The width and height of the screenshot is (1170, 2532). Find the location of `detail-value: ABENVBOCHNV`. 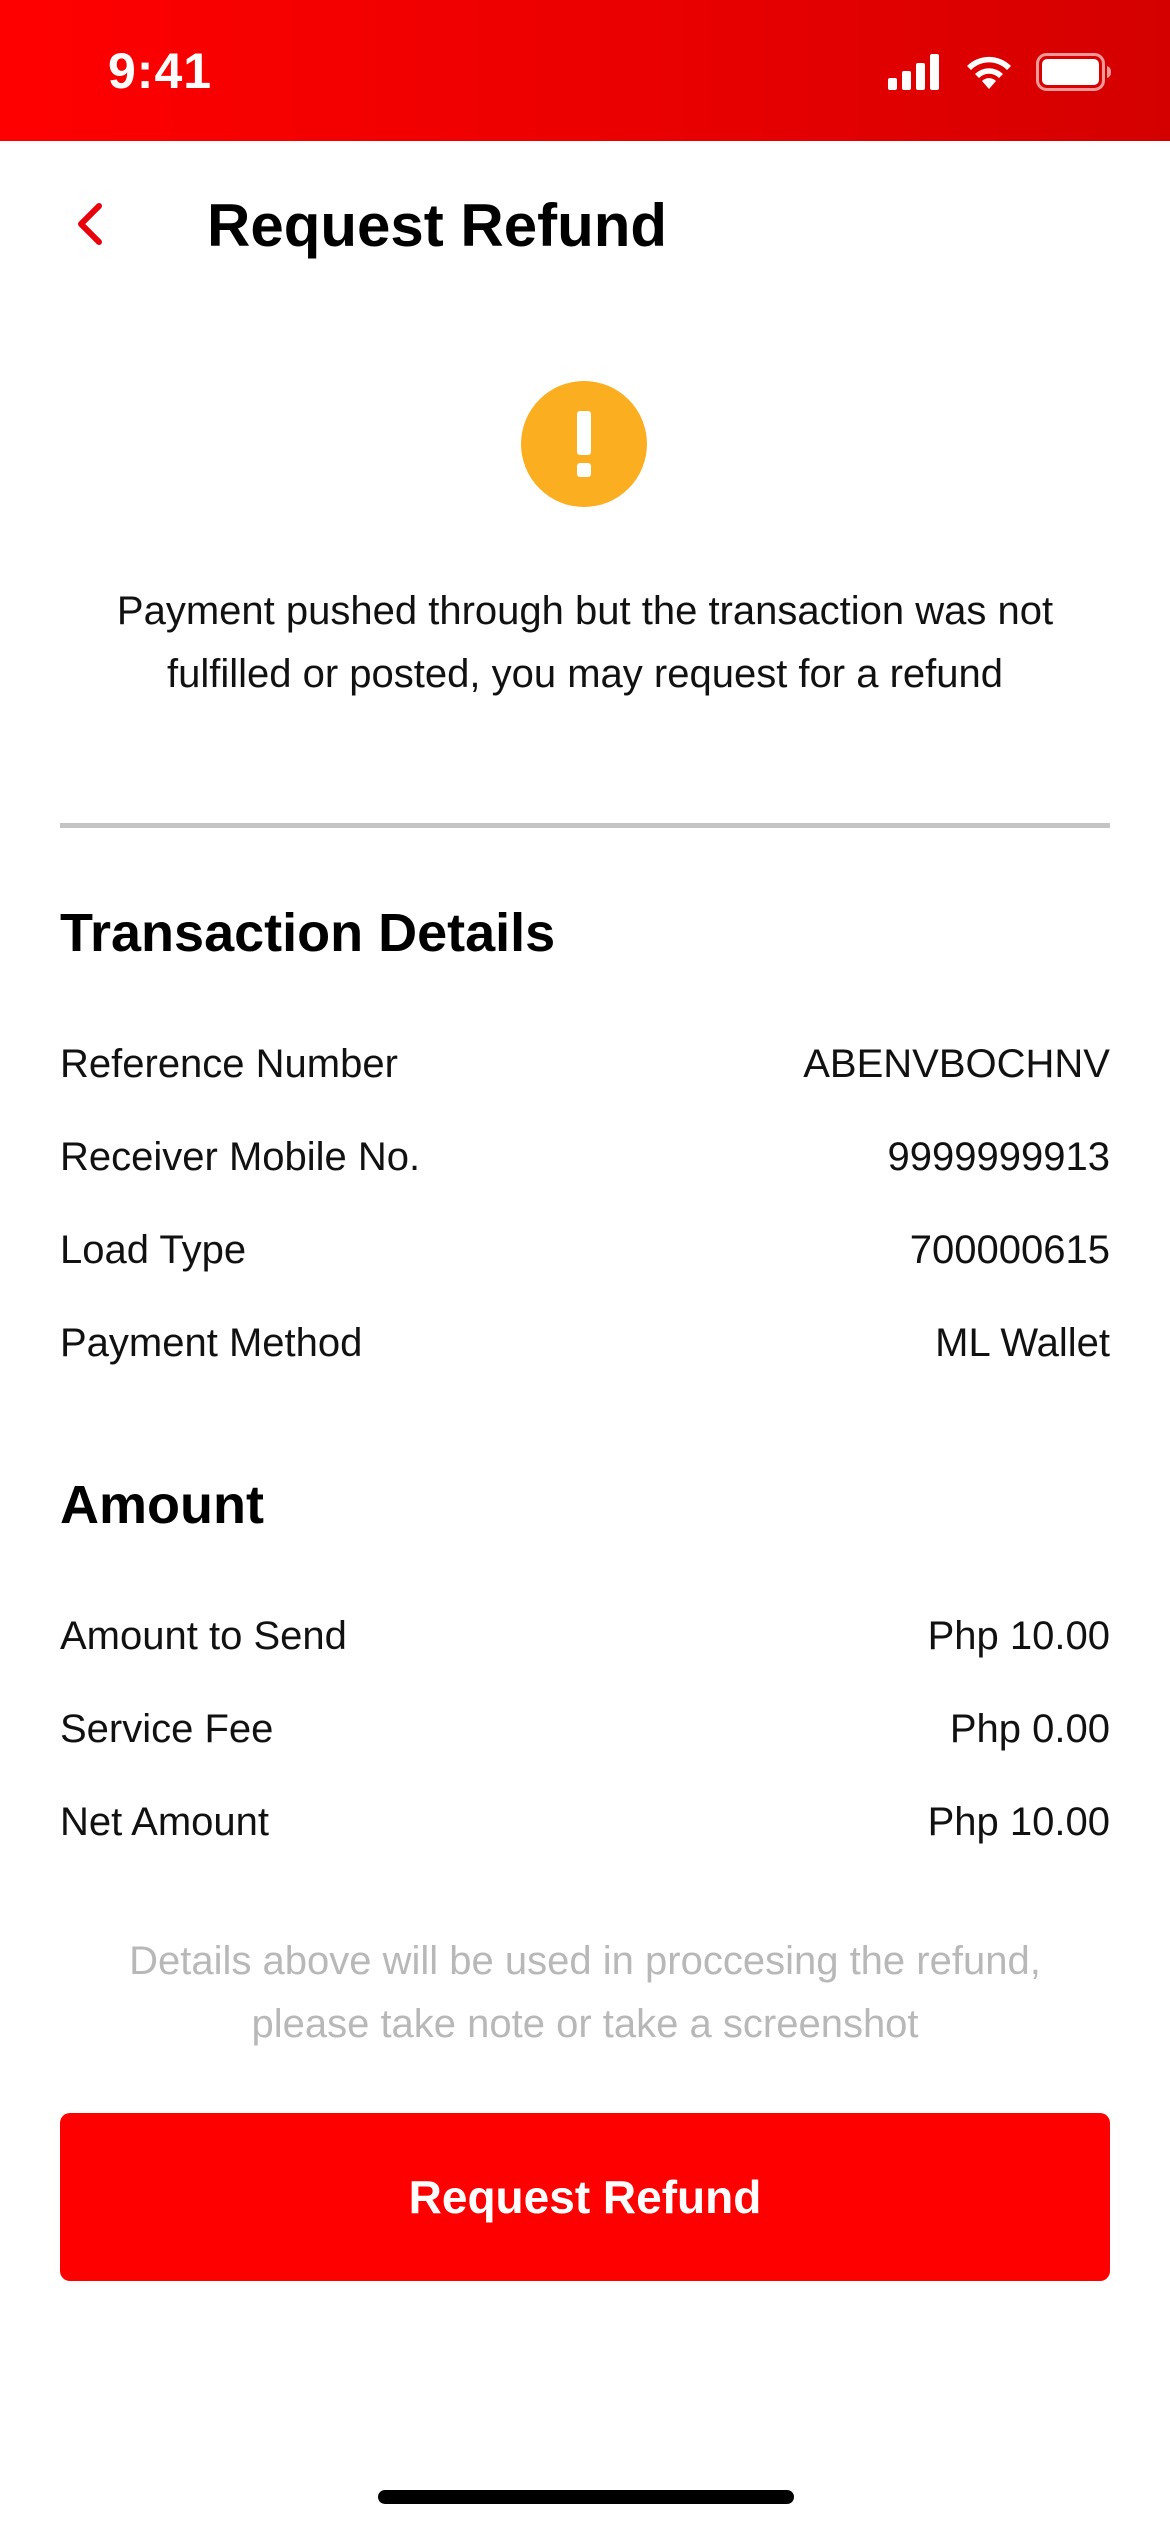

detail-value: ABENVBOCHNV is located at coordinates (956, 1063).